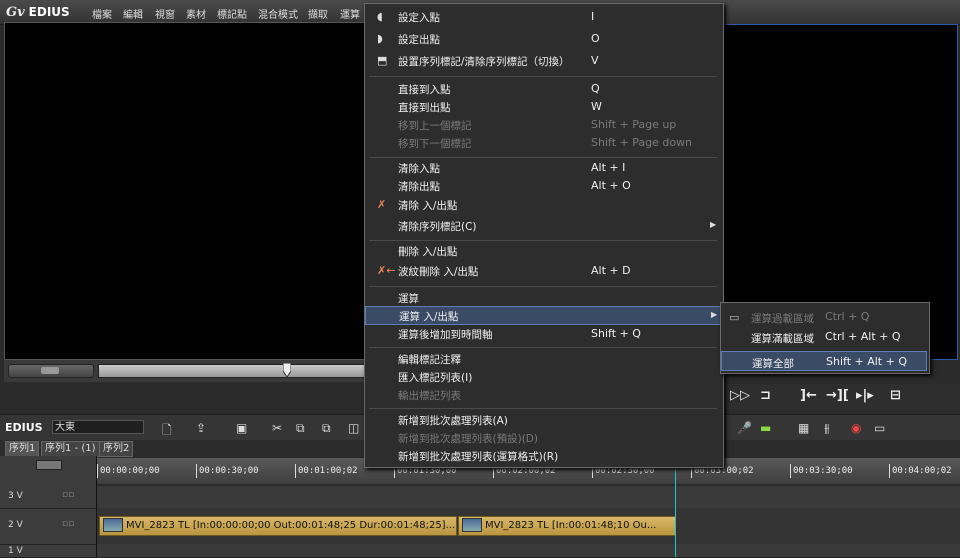 The width and height of the screenshot is (960, 558). What do you see at coordinates (234, 370) in the screenshot?
I see `position-track` at bounding box center [234, 370].